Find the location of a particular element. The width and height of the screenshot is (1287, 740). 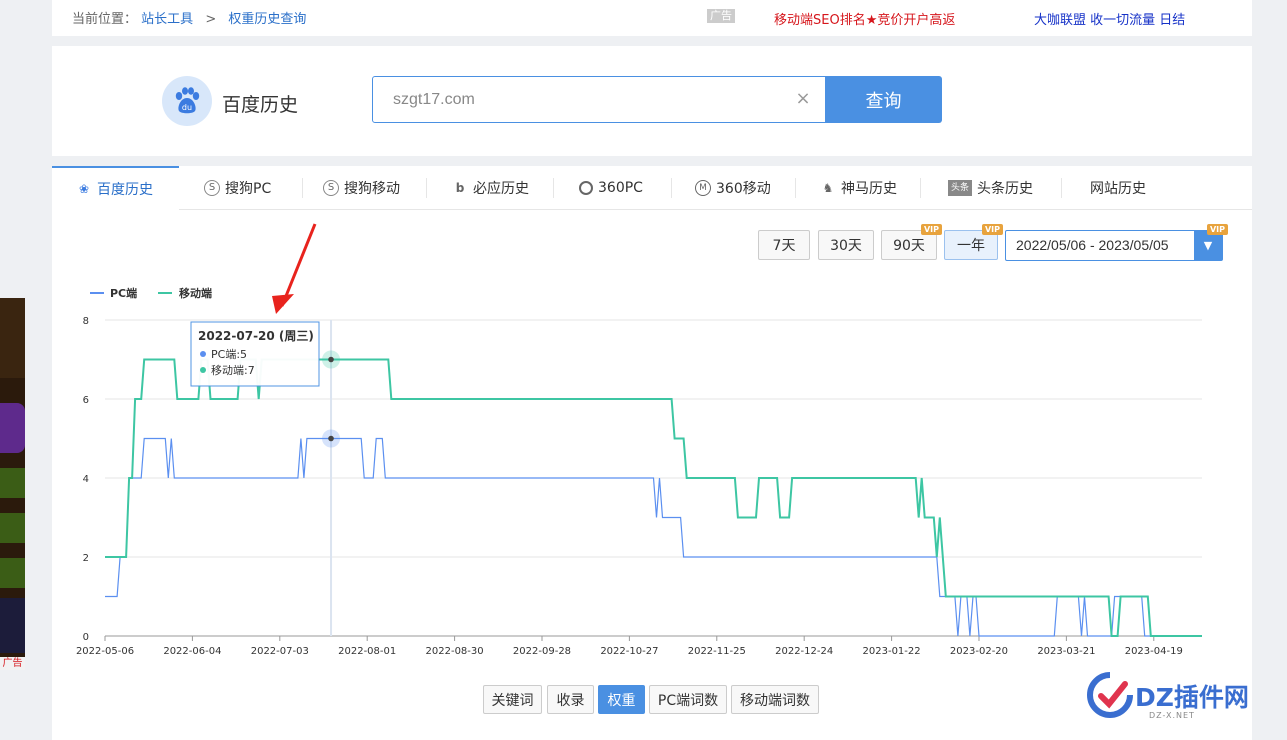

x-tick-label: 2023-03-21 is located at coordinates (1066, 651).